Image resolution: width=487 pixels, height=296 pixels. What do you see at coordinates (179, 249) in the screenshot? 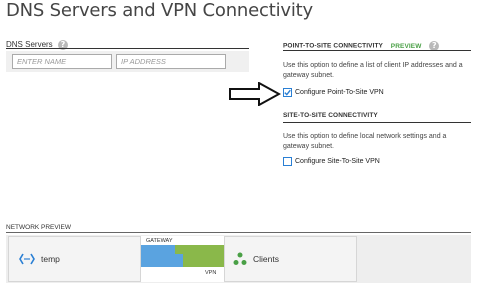
I see `gateway-bar-green-step` at bounding box center [179, 249].